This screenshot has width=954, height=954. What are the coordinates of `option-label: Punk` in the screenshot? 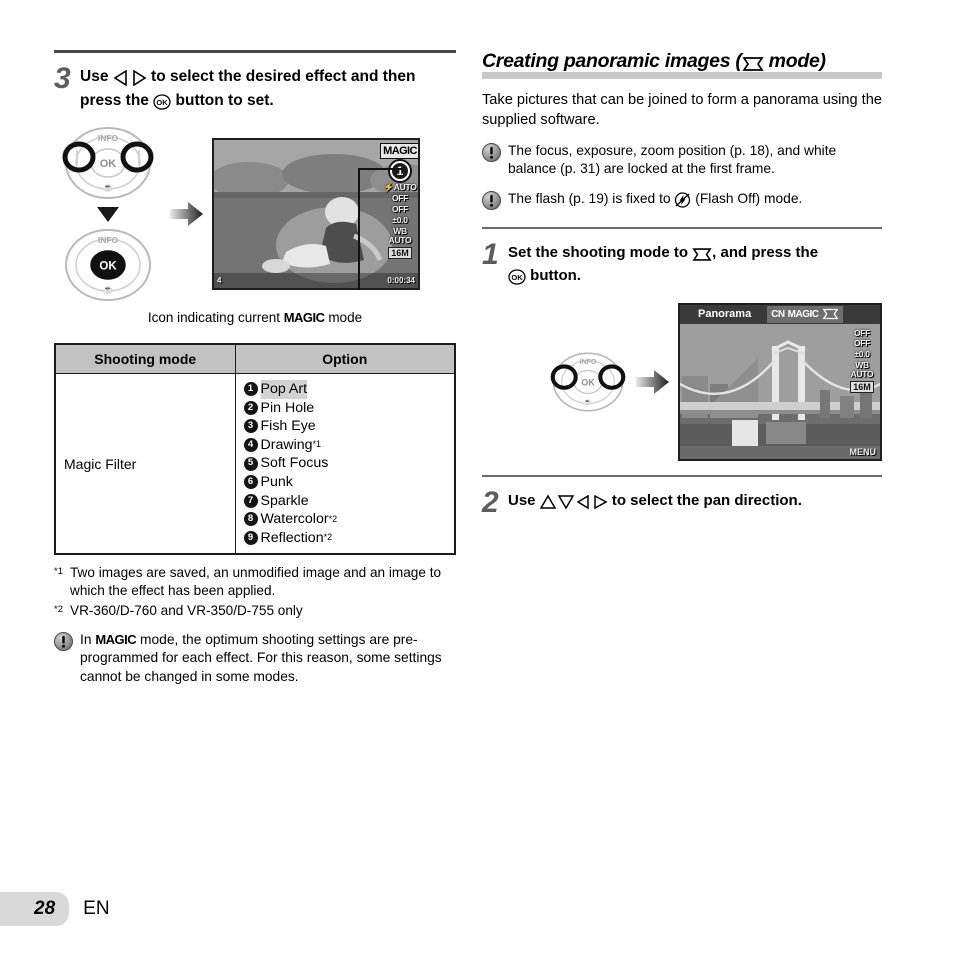 It's located at (276, 481).